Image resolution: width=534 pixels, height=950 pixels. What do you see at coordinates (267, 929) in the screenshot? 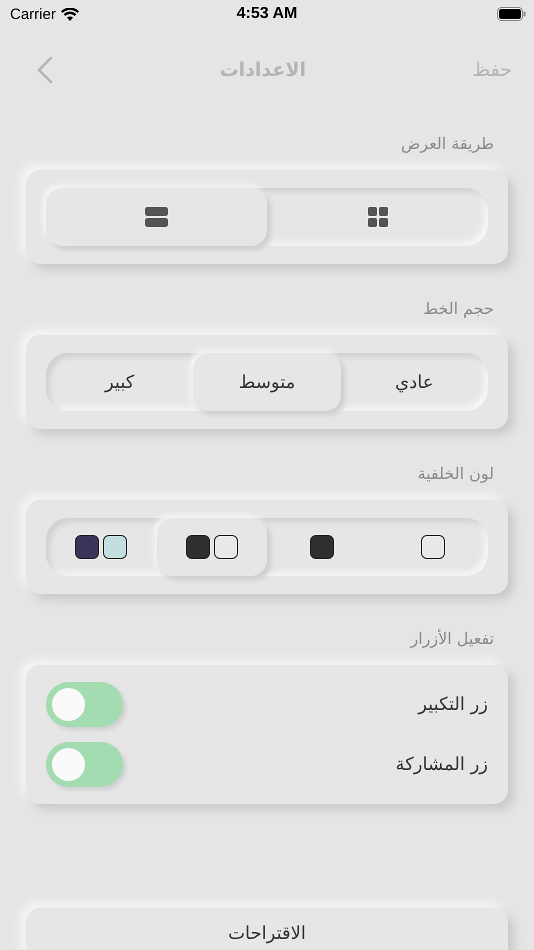
I see `suggestions-button: الاقتراحات` at bounding box center [267, 929].